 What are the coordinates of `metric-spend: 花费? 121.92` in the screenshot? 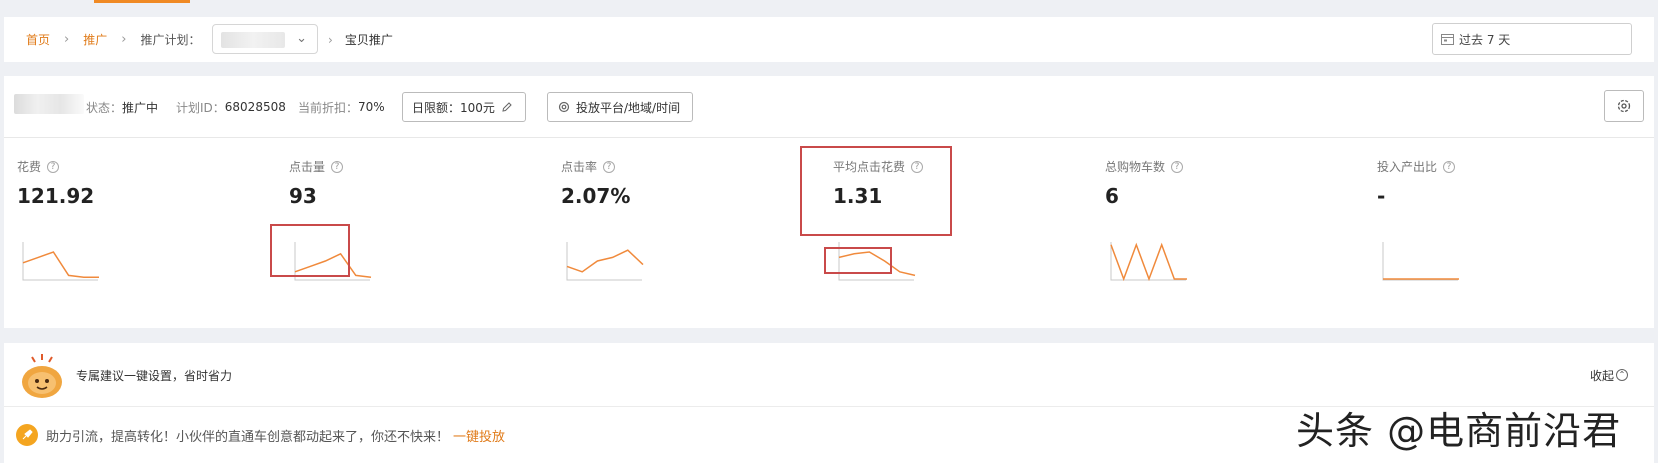 It's located at (124, 233).